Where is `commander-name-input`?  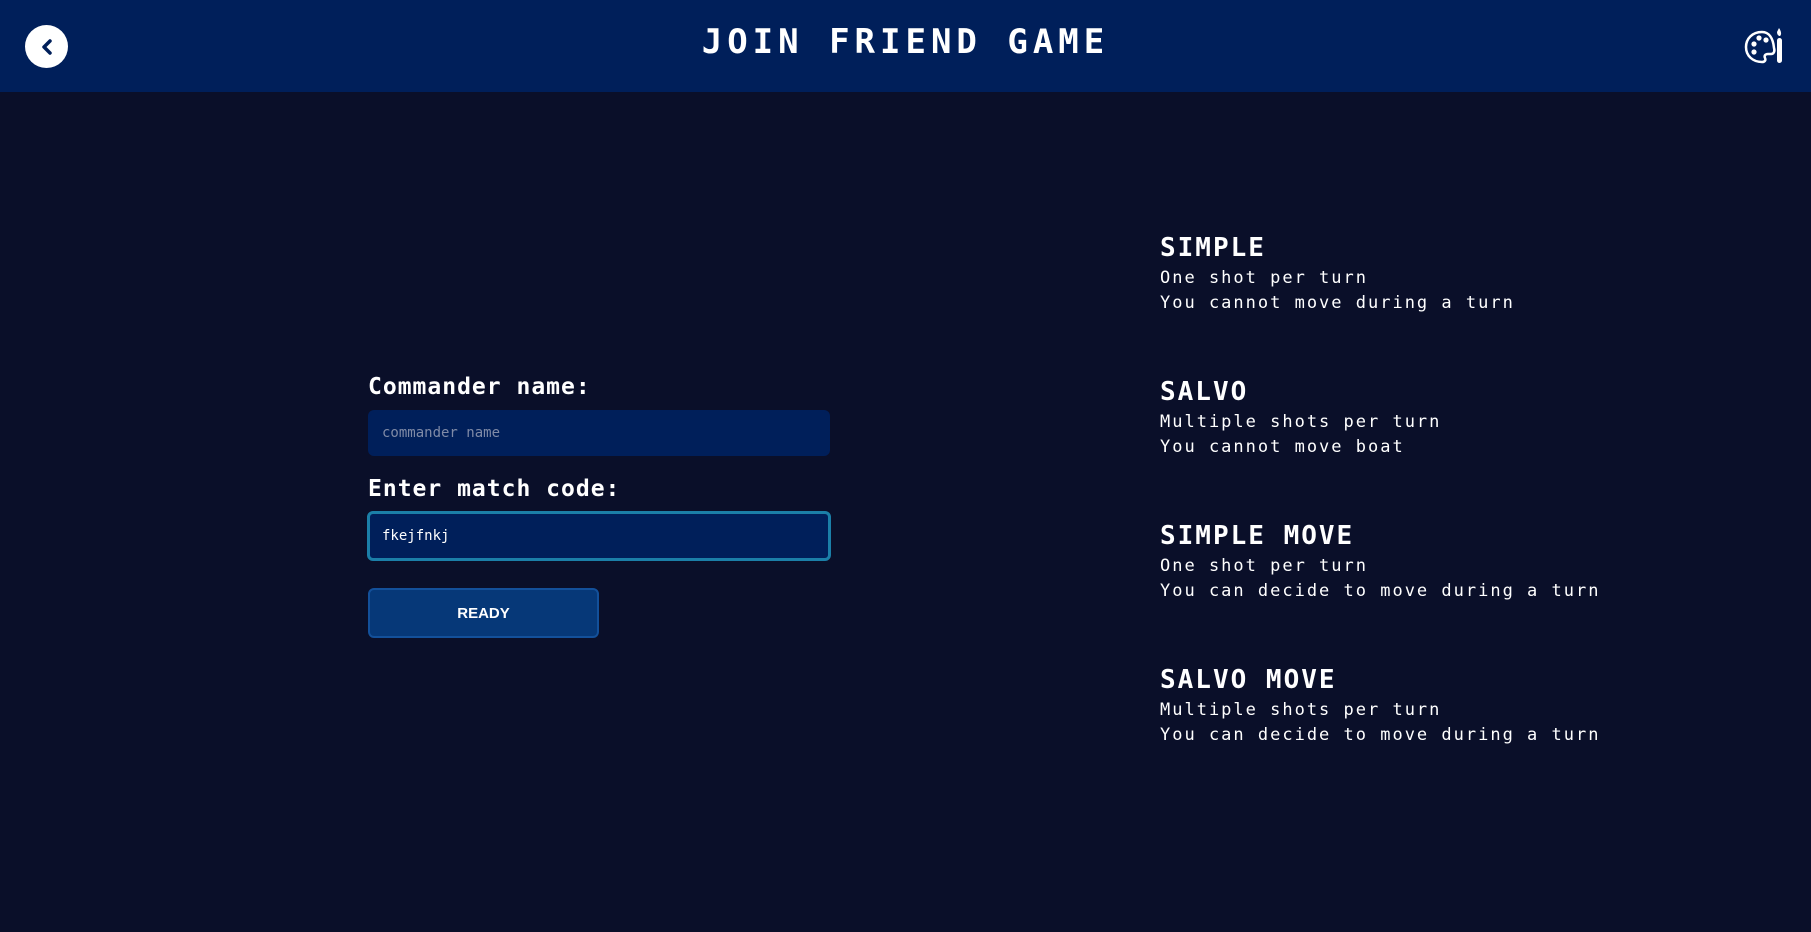 commander-name-input is located at coordinates (599, 433).